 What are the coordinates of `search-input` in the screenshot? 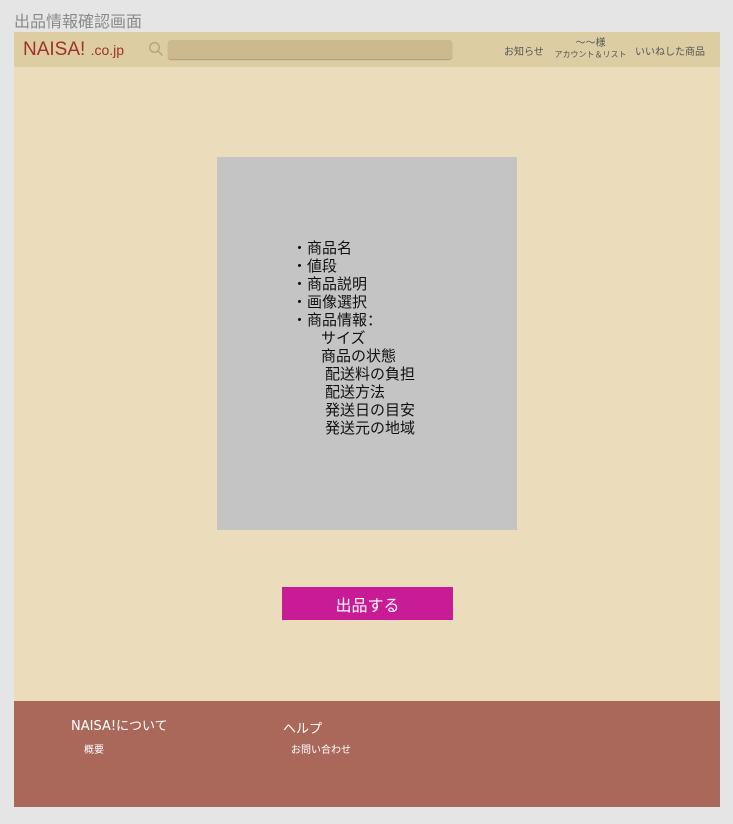 It's located at (310, 49).